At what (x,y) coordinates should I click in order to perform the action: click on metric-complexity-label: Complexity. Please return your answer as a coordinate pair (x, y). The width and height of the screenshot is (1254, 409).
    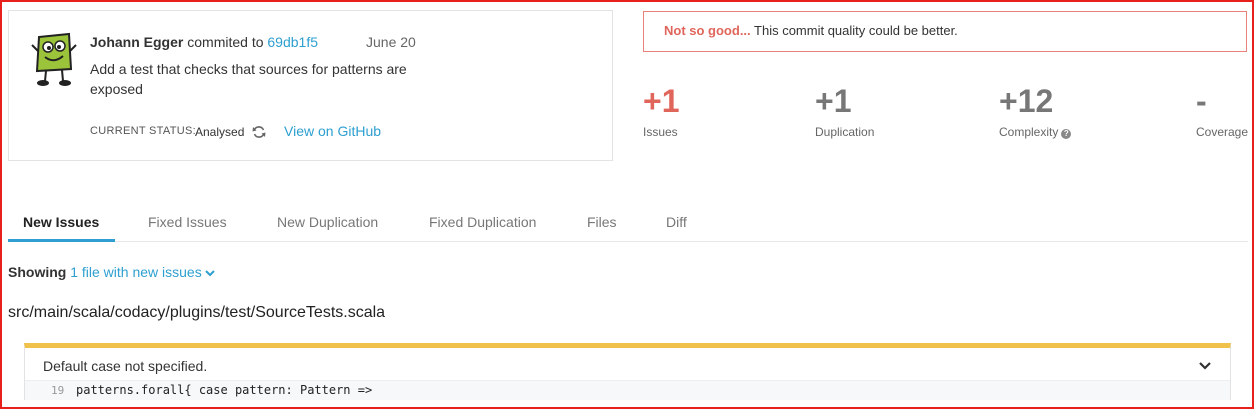
    Looking at the image, I should click on (1029, 132).